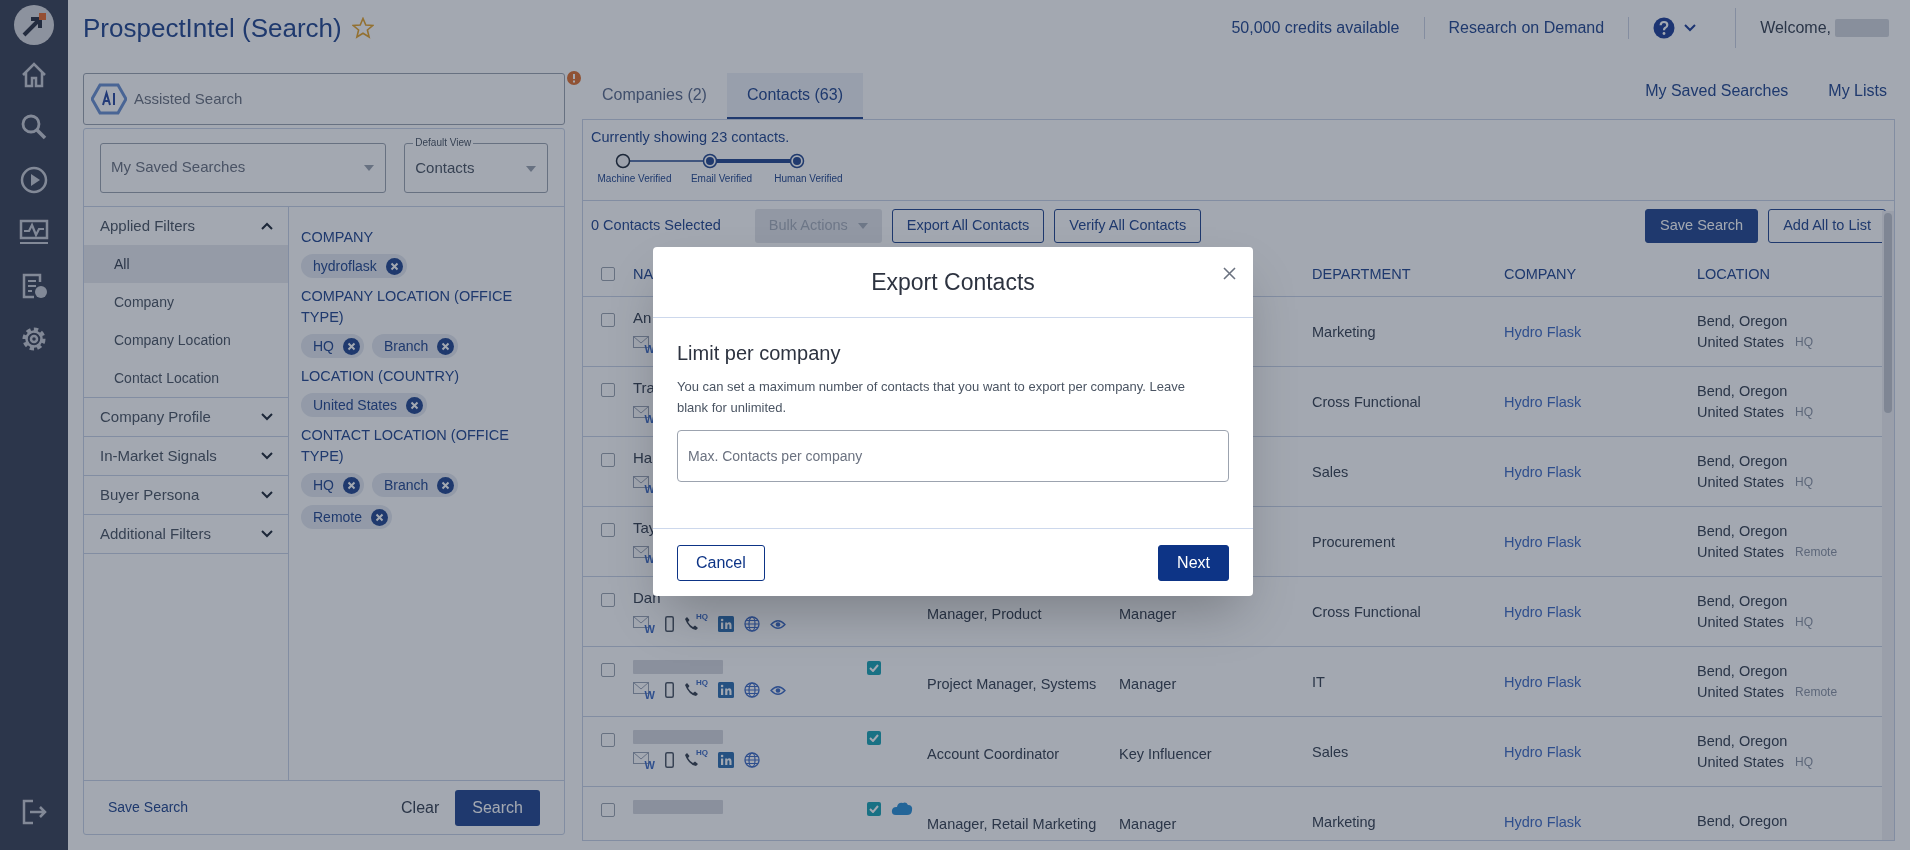 The image size is (1910, 850). What do you see at coordinates (656, 226) in the screenshot?
I see `selected-count: 0 Contacts Selected` at bounding box center [656, 226].